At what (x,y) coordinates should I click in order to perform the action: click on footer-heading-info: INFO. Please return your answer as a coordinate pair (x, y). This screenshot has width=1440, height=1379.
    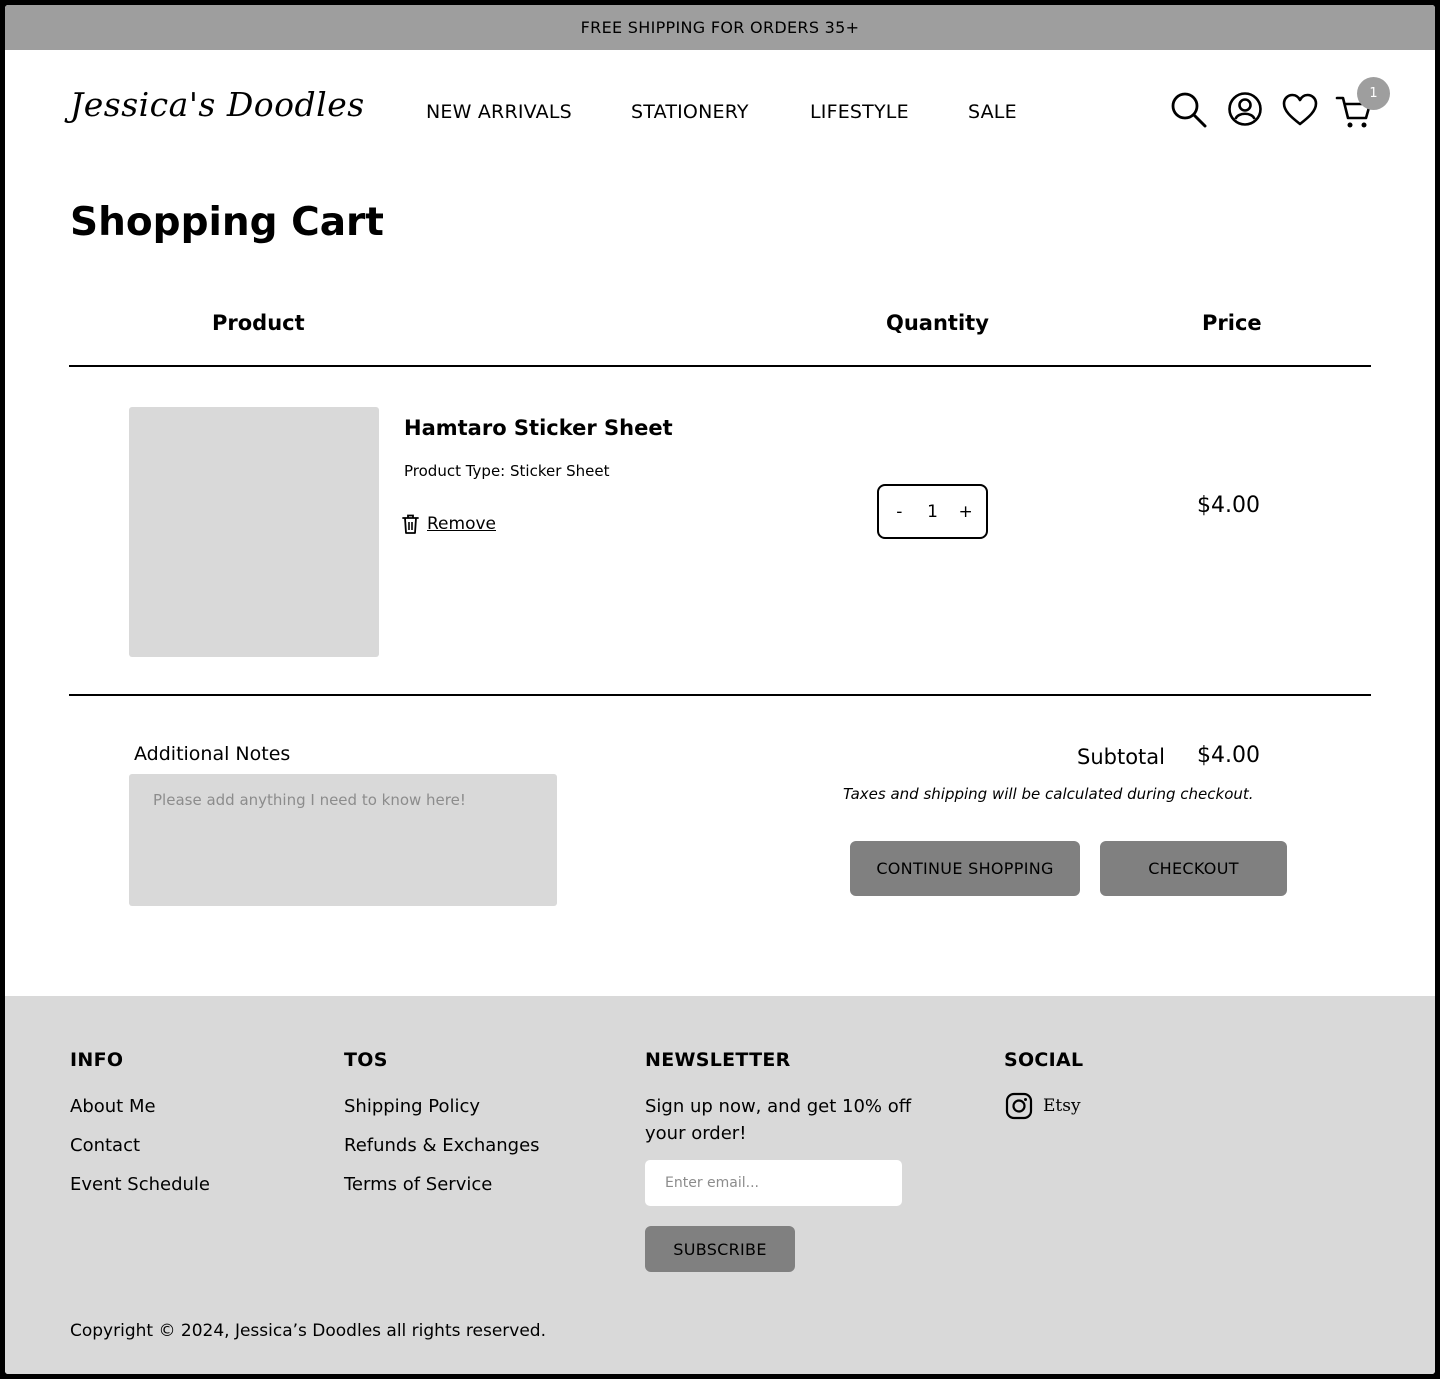
    Looking at the image, I should click on (97, 1060).